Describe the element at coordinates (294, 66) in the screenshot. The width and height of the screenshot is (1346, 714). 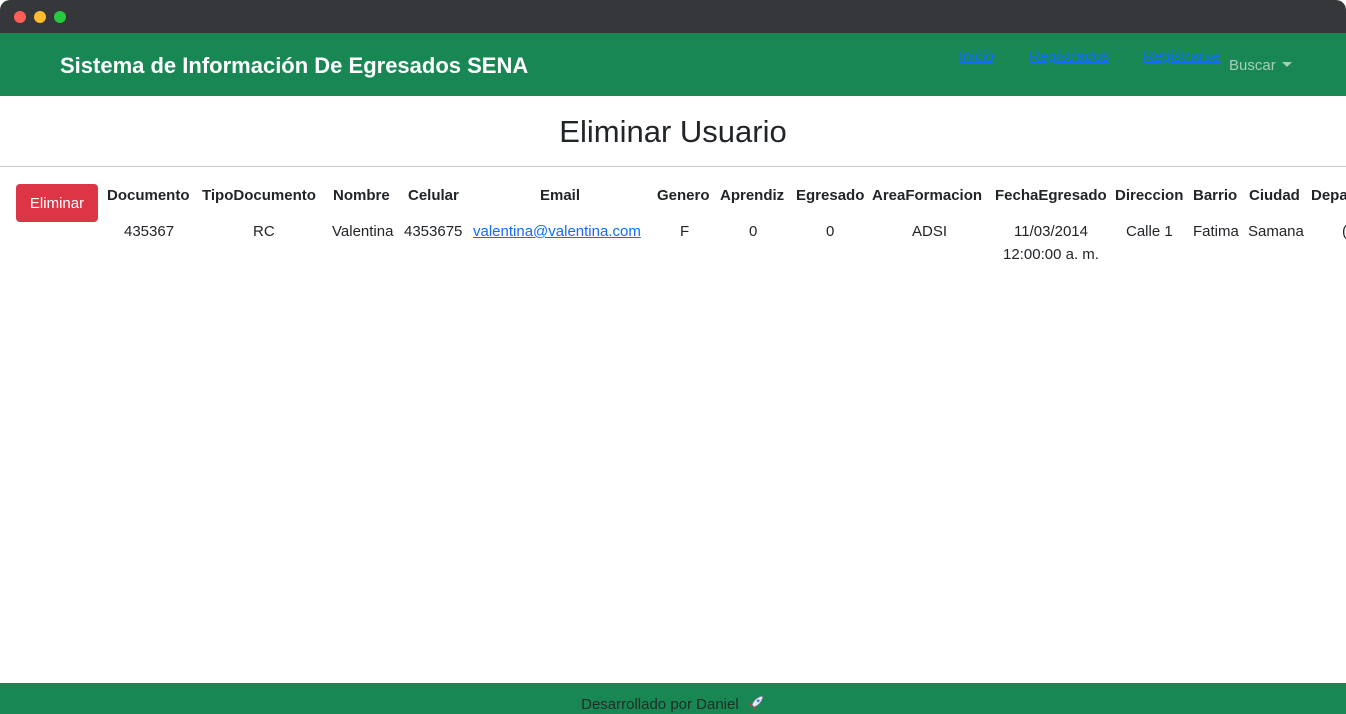
I see `navbar-brand: Sistema de Información De Egresados SENA` at that location.